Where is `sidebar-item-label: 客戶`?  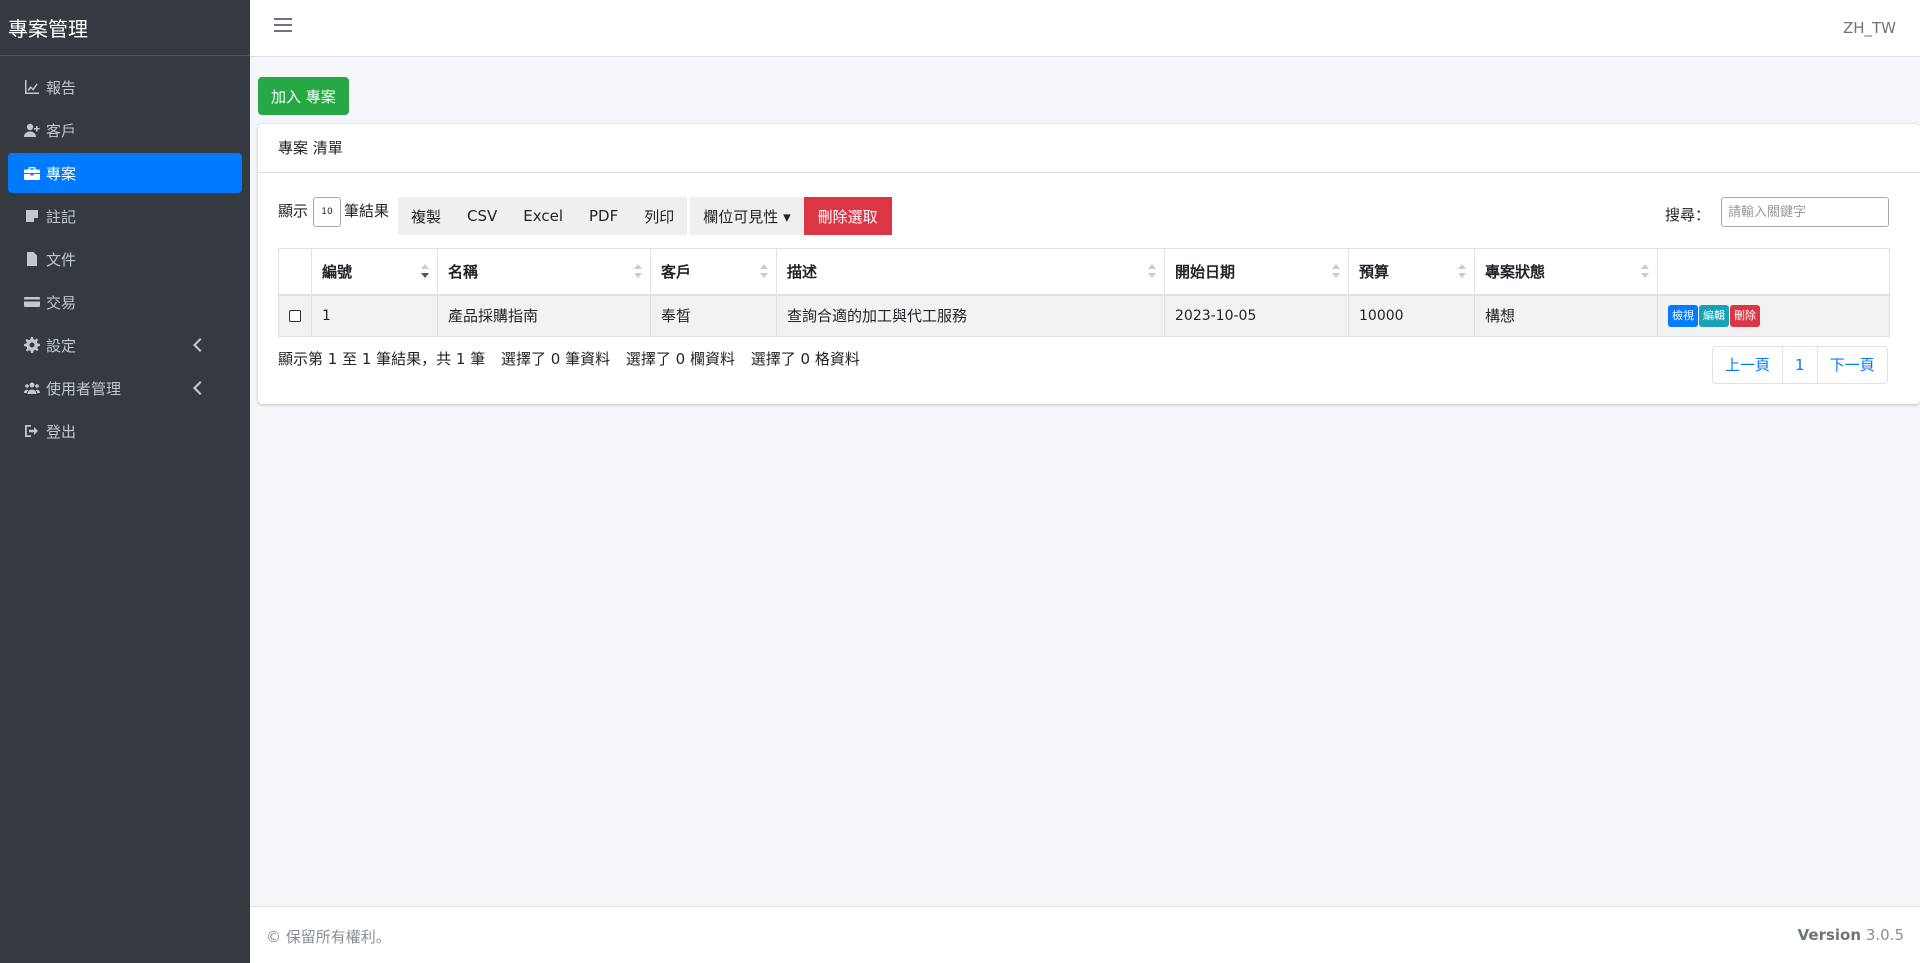
sidebar-item-label: 客戶 is located at coordinates (61, 130).